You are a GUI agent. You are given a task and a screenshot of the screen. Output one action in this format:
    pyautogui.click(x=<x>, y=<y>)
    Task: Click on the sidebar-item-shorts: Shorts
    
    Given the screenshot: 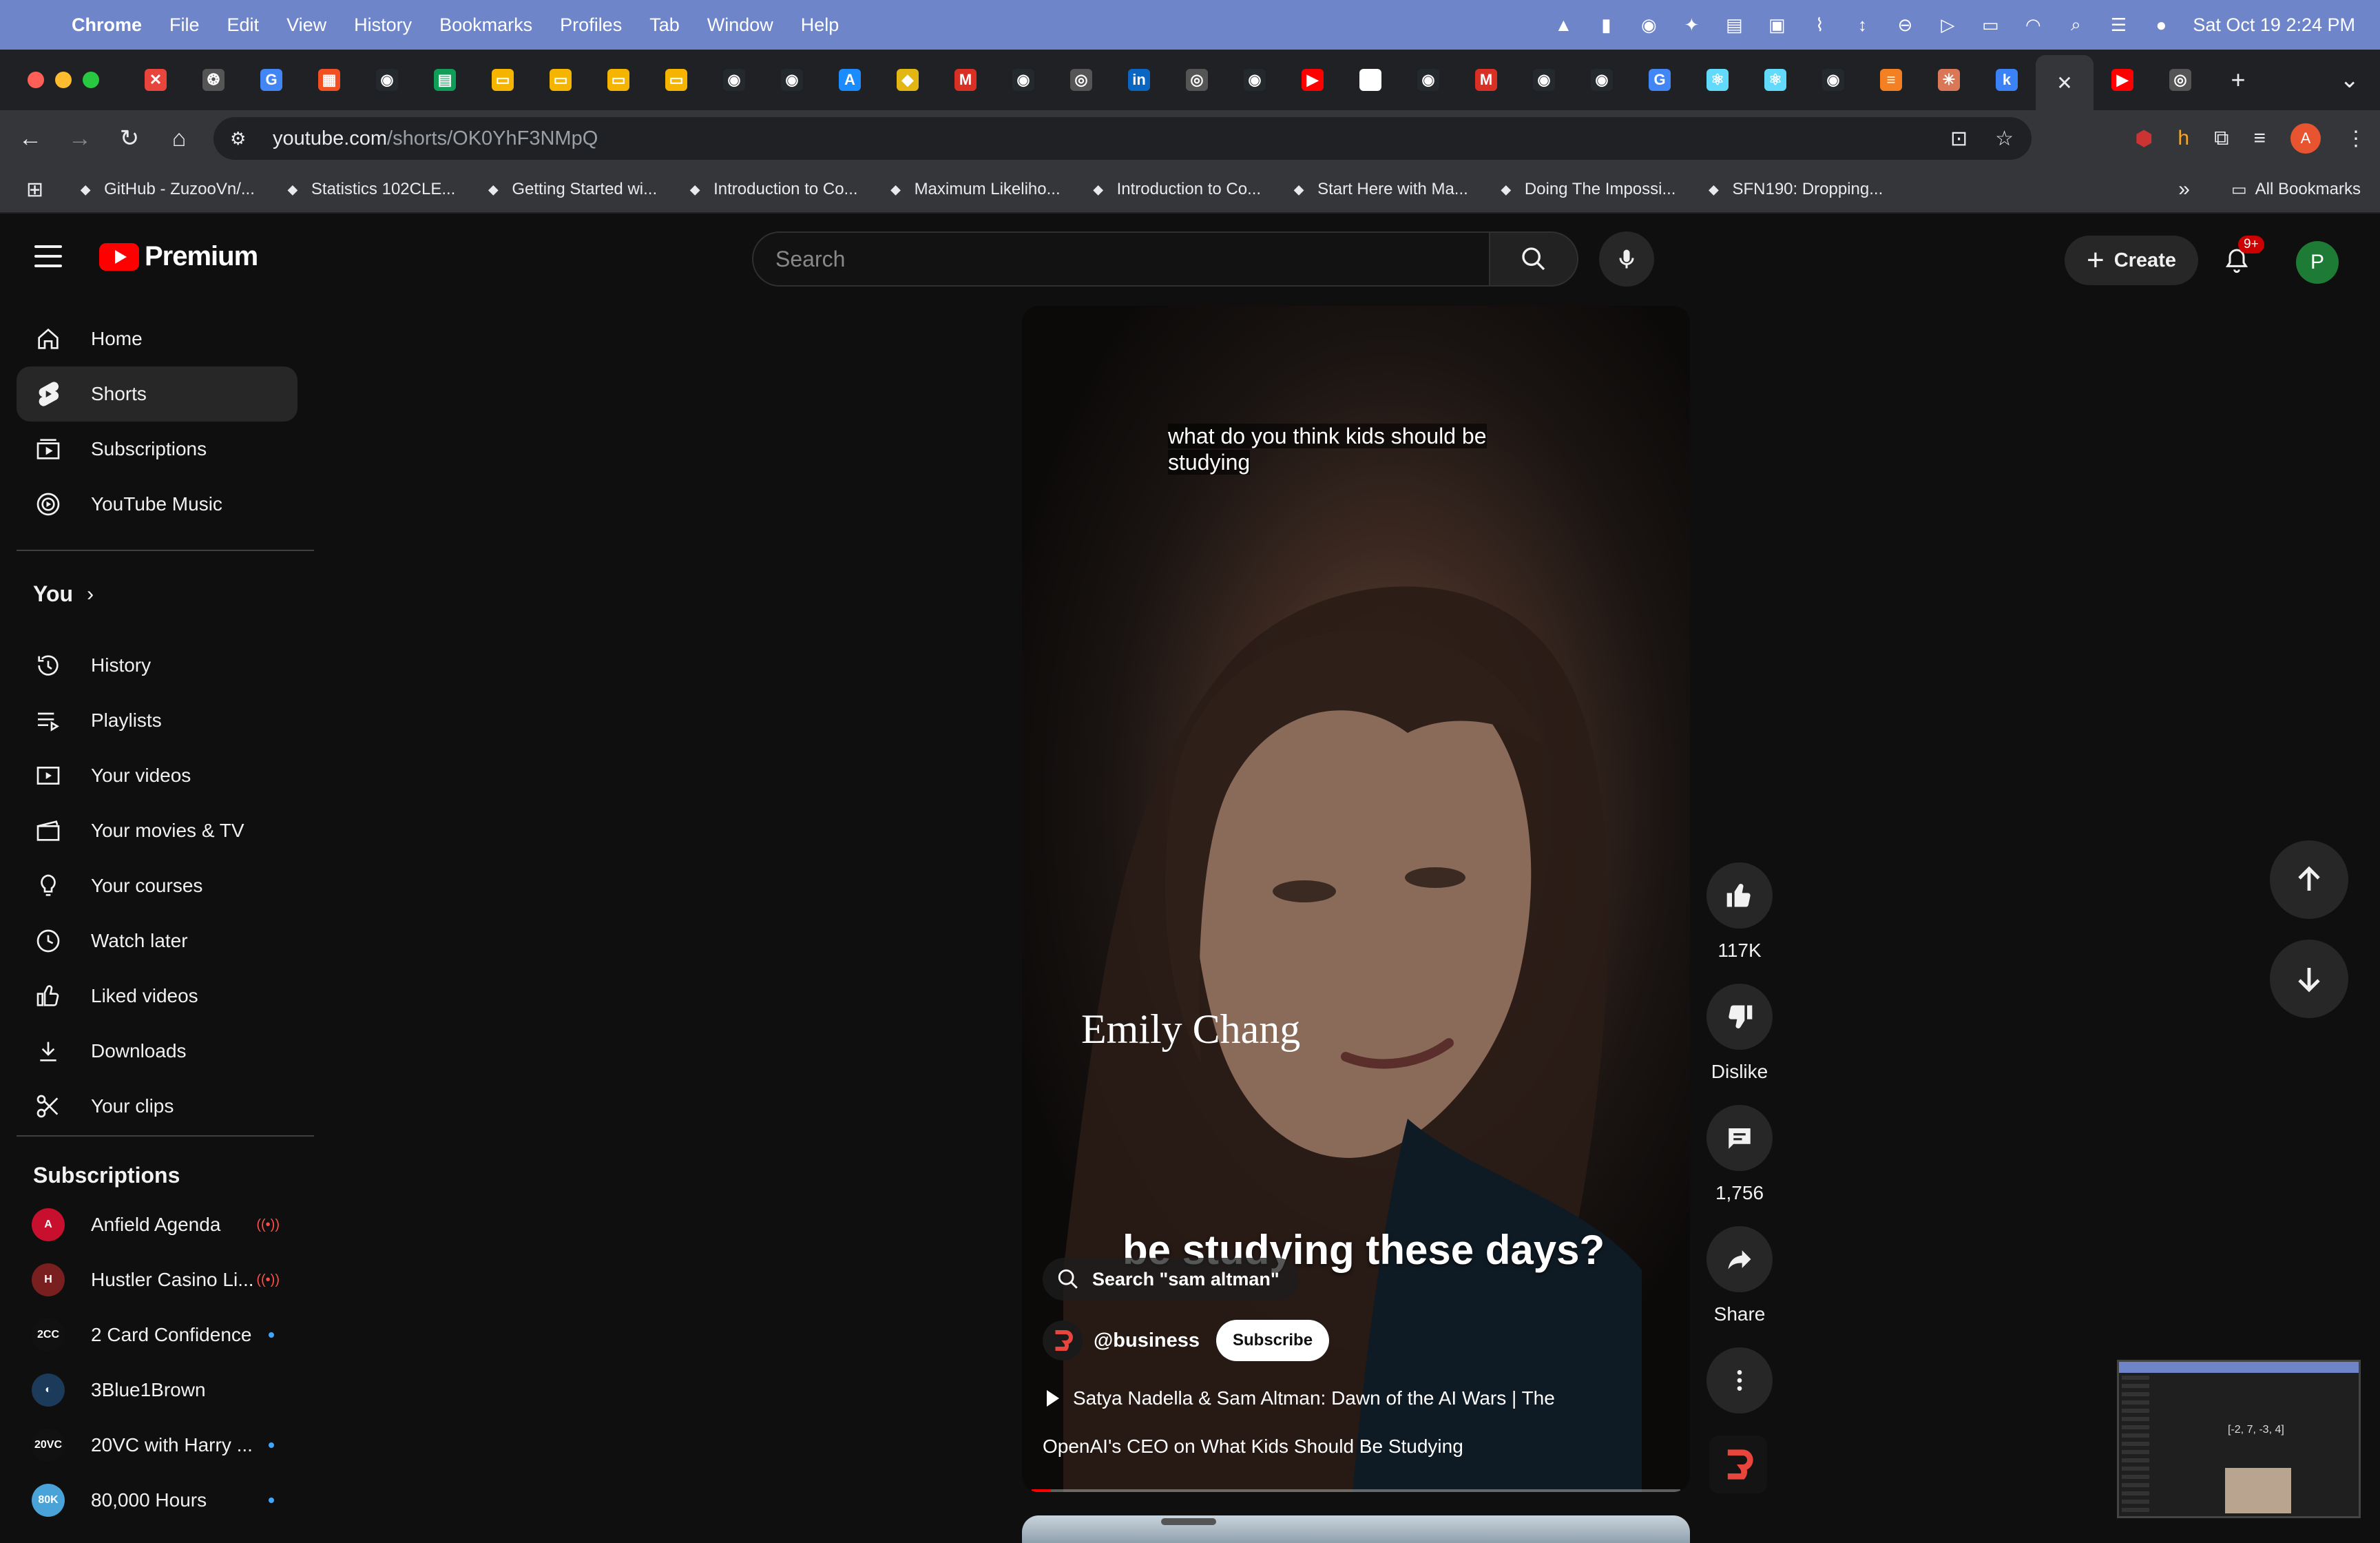 What is the action you would take?
    pyautogui.click(x=157, y=394)
    